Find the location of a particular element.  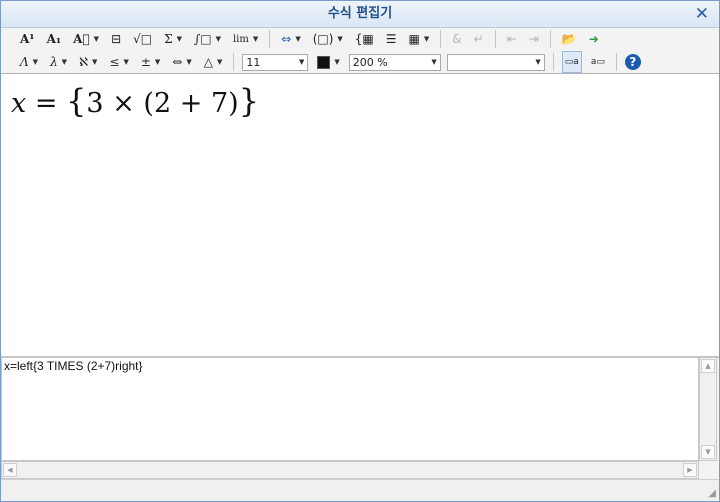

insert-icon: ➜ is located at coordinates (593, 39).